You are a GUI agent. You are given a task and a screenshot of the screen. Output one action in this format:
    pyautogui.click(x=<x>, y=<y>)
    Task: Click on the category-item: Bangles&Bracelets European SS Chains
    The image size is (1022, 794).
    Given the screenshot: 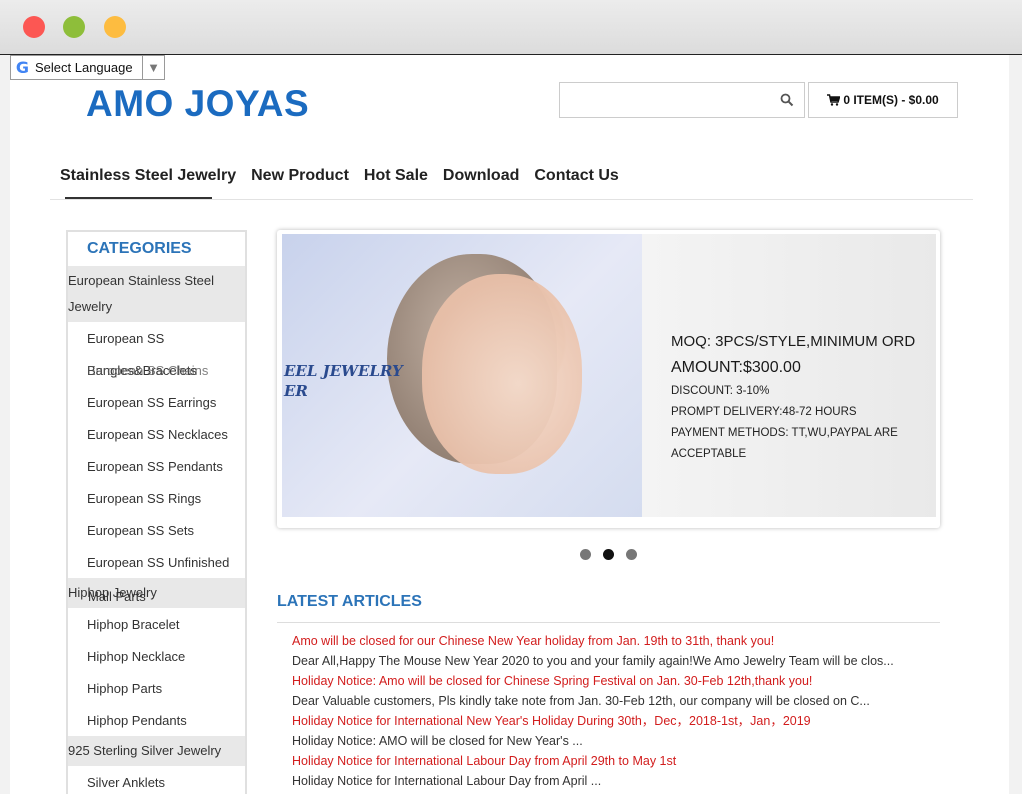 What is the action you would take?
    pyautogui.click(x=156, y=370)
    